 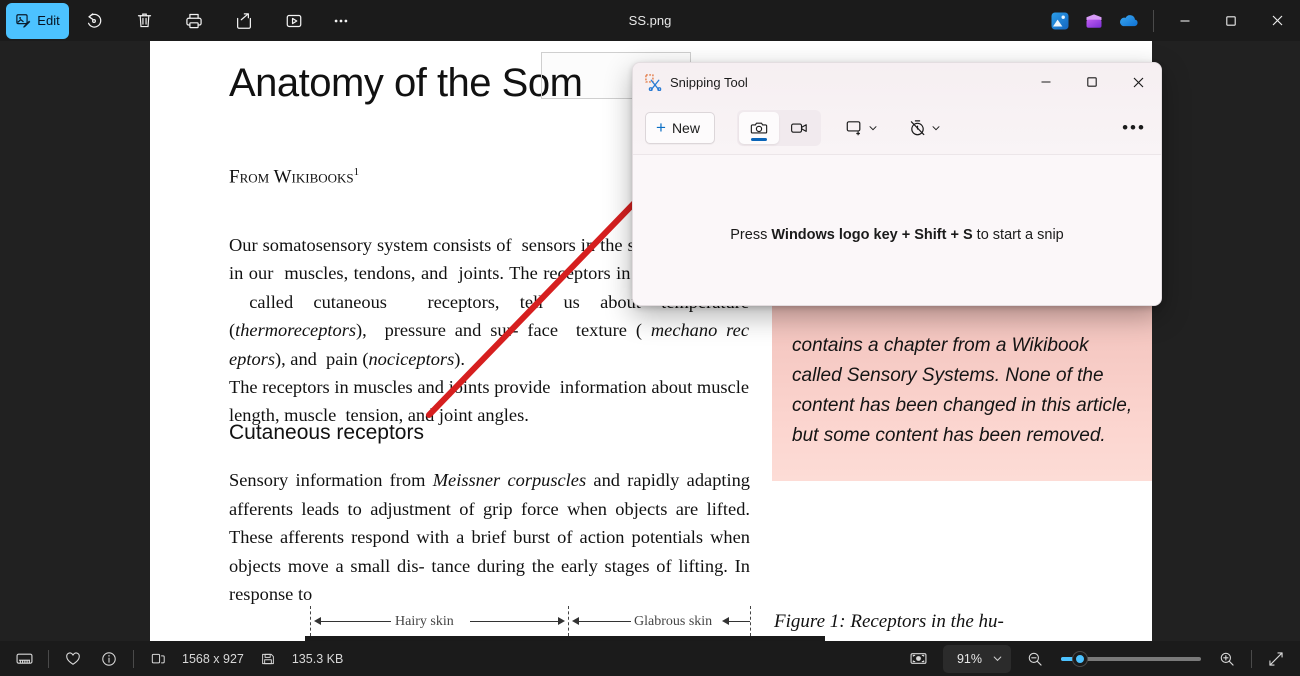 I want to click on window-title: SS.png, so click(x=650, y=20).